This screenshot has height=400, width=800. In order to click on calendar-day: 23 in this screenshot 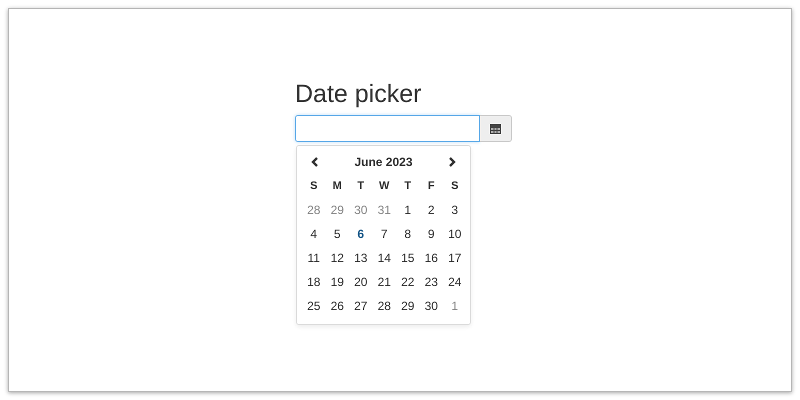, I will do `click(431, 282)`.